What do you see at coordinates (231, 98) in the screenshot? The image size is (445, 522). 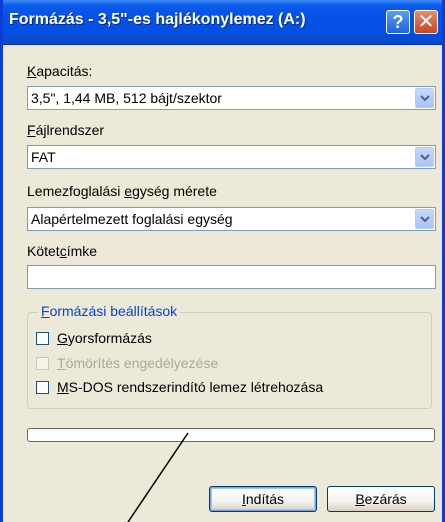 I see `capacity-select: 3,5", 1,44 MB, 512 bájt/szektor` at bounding box center [231, 98].